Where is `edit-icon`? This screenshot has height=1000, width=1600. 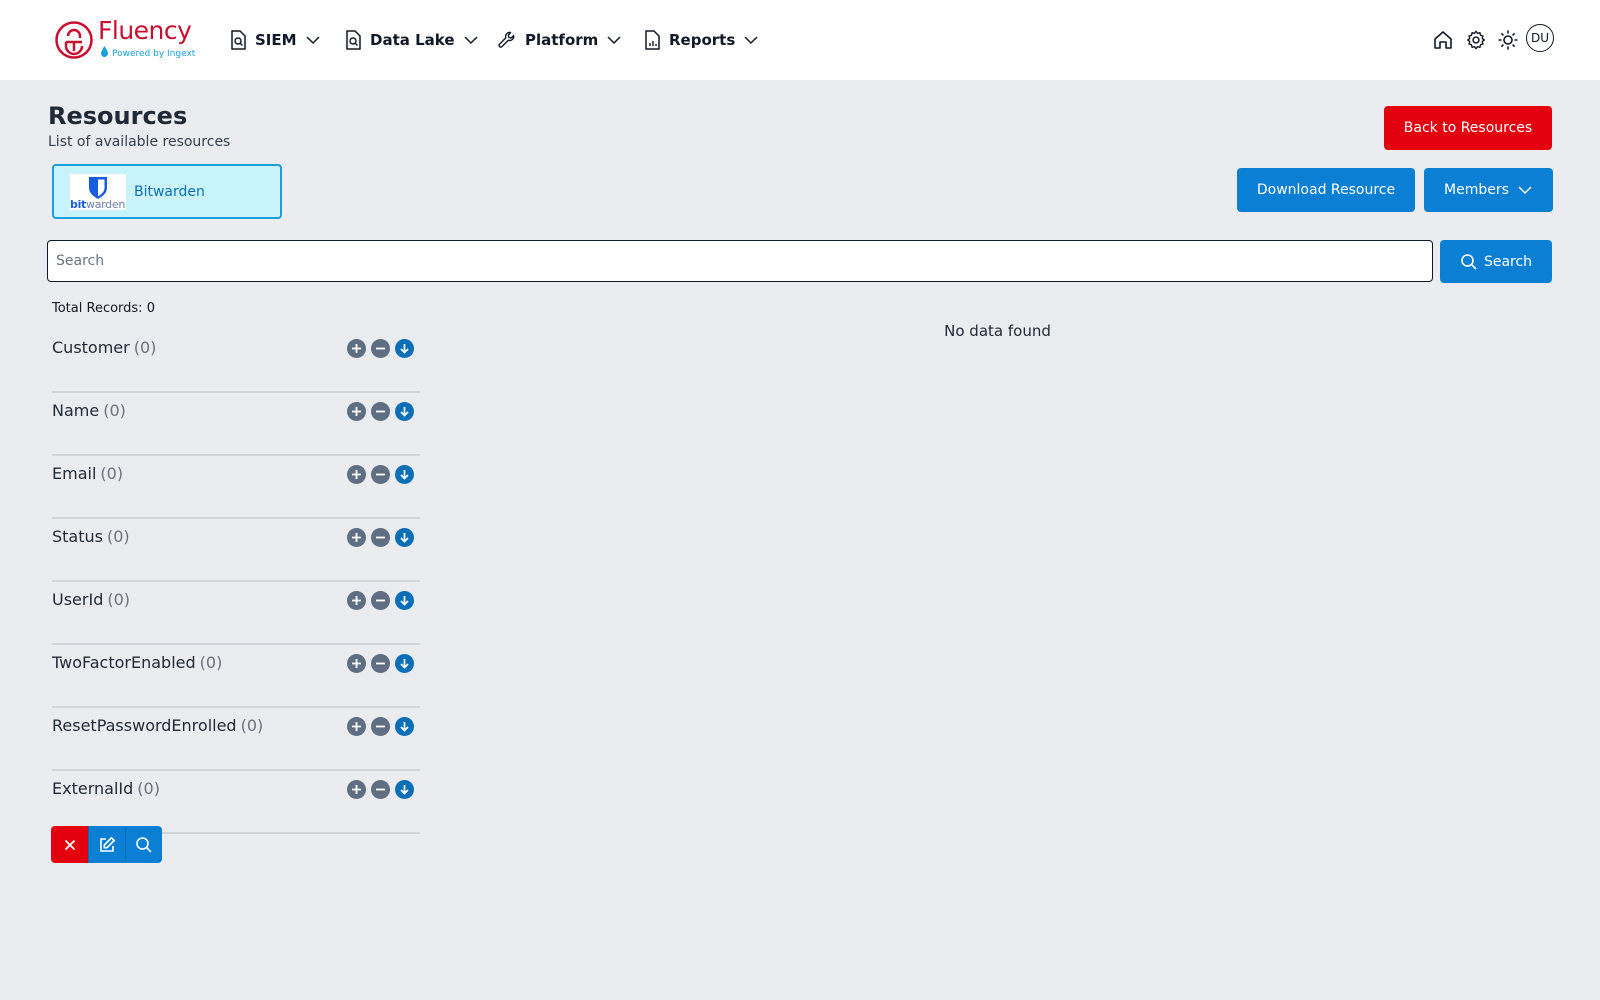 edit-icon is located at coordinates (107, 844).